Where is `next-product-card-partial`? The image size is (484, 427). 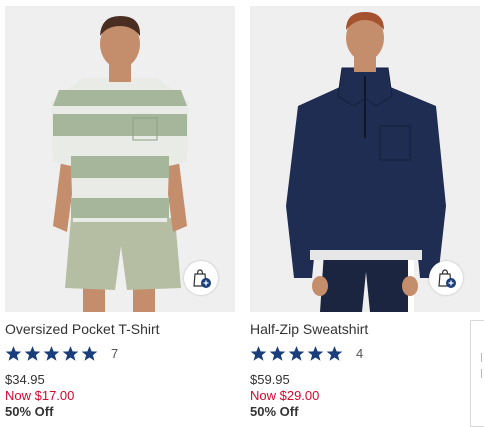 next-product-card-partial is located at coordinates (477, 373).